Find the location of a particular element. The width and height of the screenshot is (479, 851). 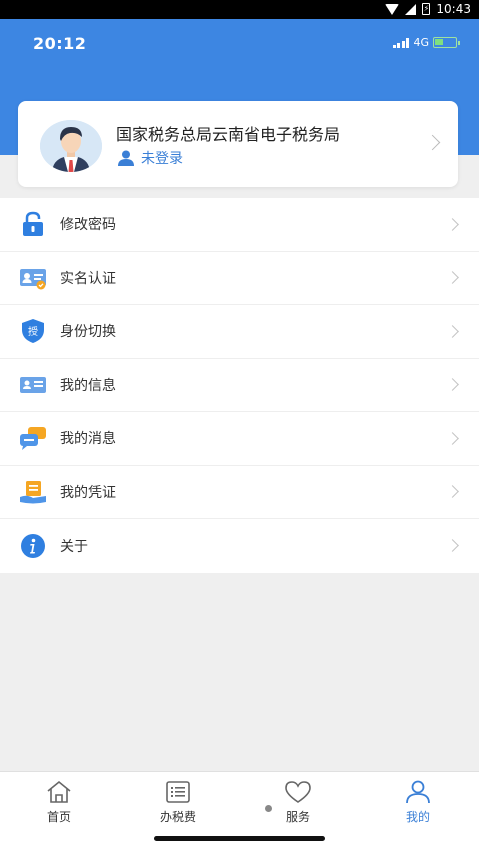

profile-card: 国家税务总局云南省电子税务局 未登录 is located at coordinates (238, 144).